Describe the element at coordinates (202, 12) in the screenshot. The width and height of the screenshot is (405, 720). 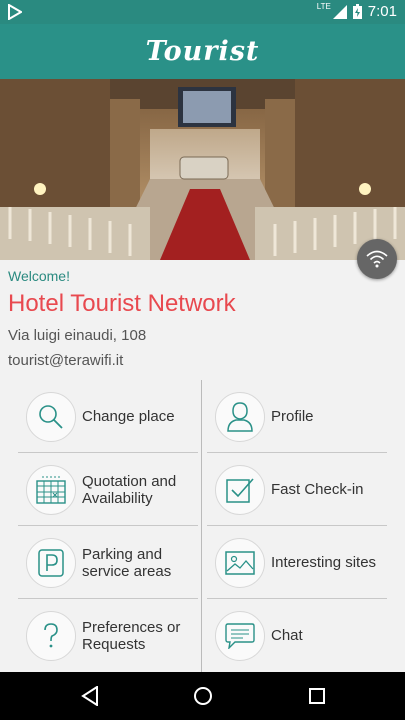
I see `status-bar: LTE 7:01` at that location.